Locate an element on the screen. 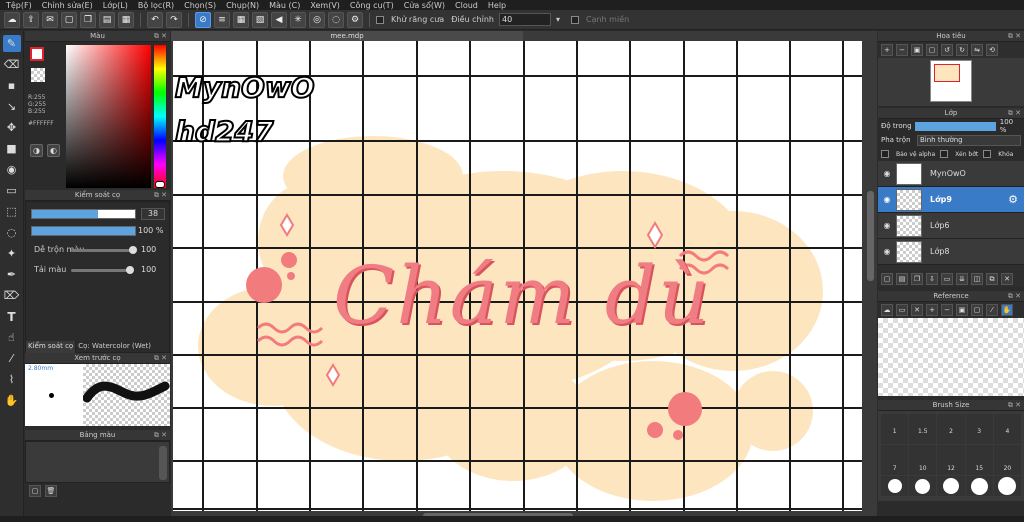 The image size is (1024, 522). brush-tool-icon: ✎ is located at coordinates (11, 43).